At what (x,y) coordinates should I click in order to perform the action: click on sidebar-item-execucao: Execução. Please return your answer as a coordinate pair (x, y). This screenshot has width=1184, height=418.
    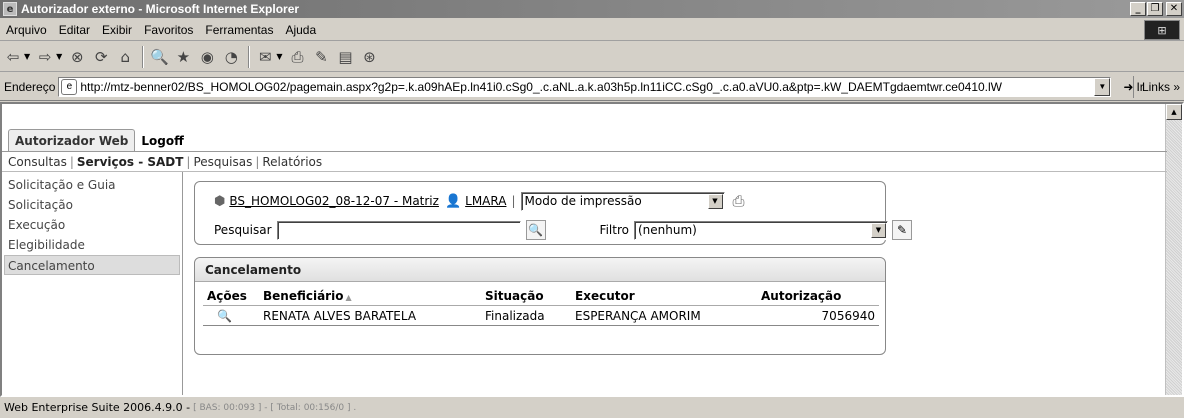
    Looking at the image, I should click on (92, 225).